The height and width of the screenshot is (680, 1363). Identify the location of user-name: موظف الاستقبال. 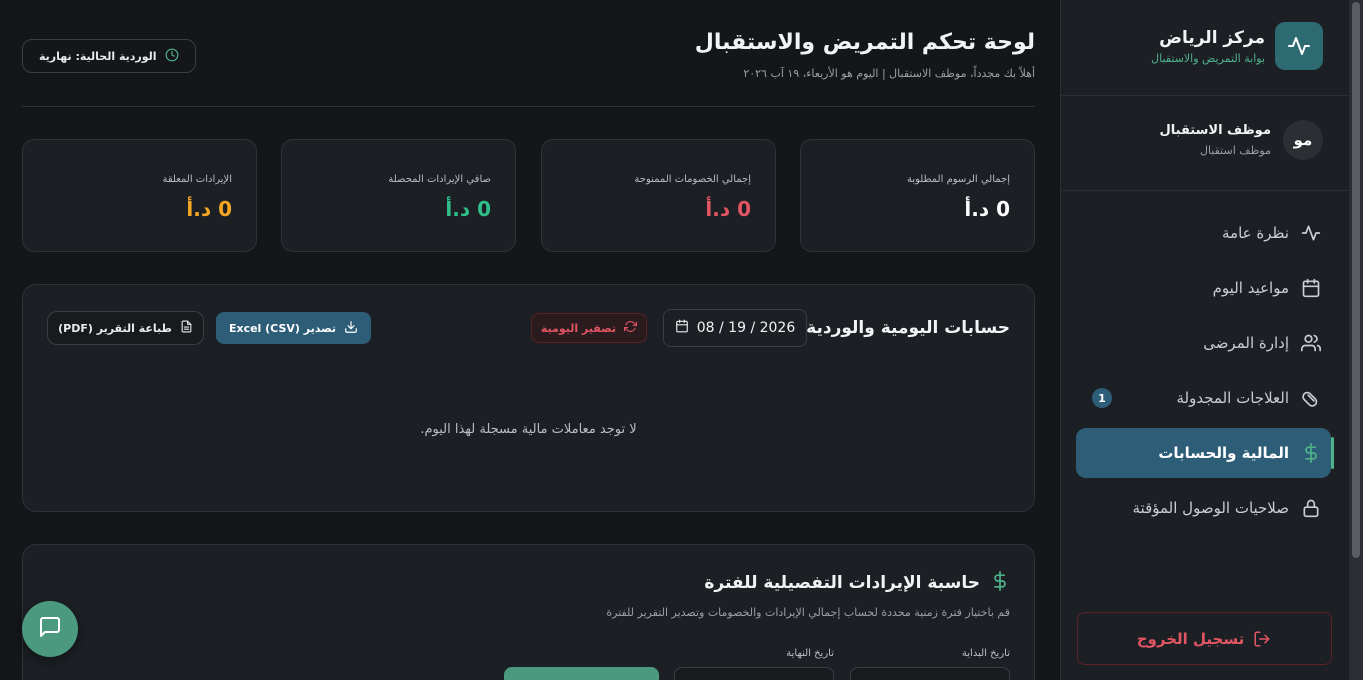
(1215, 130).